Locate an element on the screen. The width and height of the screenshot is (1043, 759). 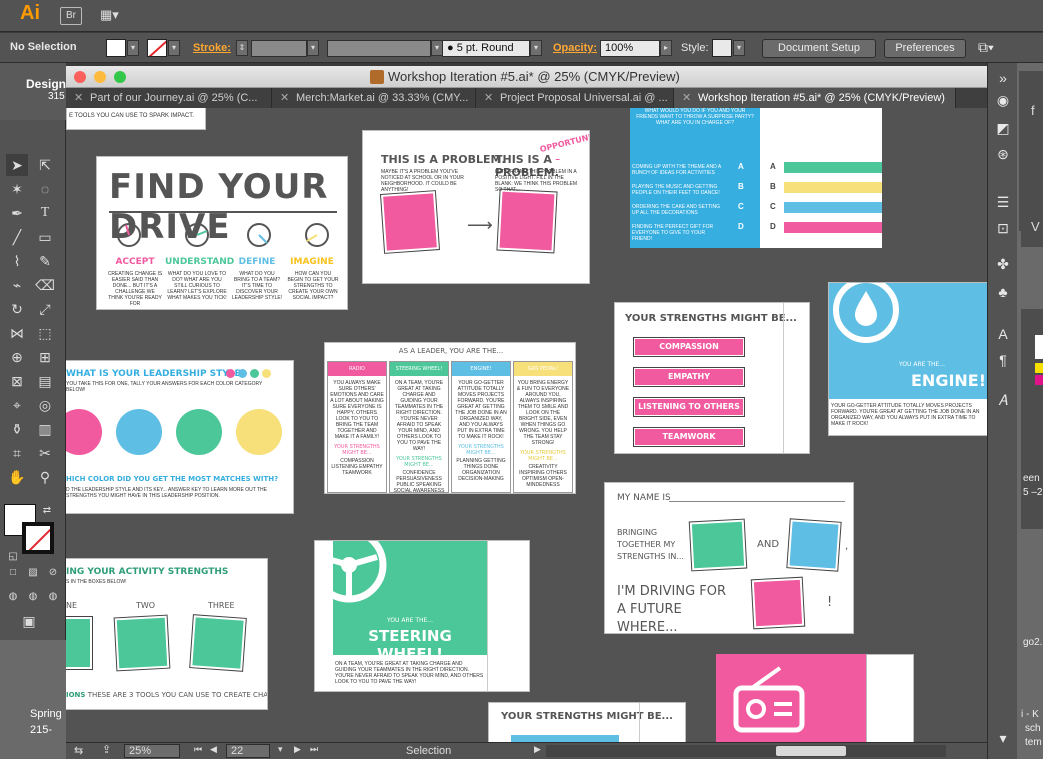
artboard-number-field: 22 is located at coordinates (248, 751).